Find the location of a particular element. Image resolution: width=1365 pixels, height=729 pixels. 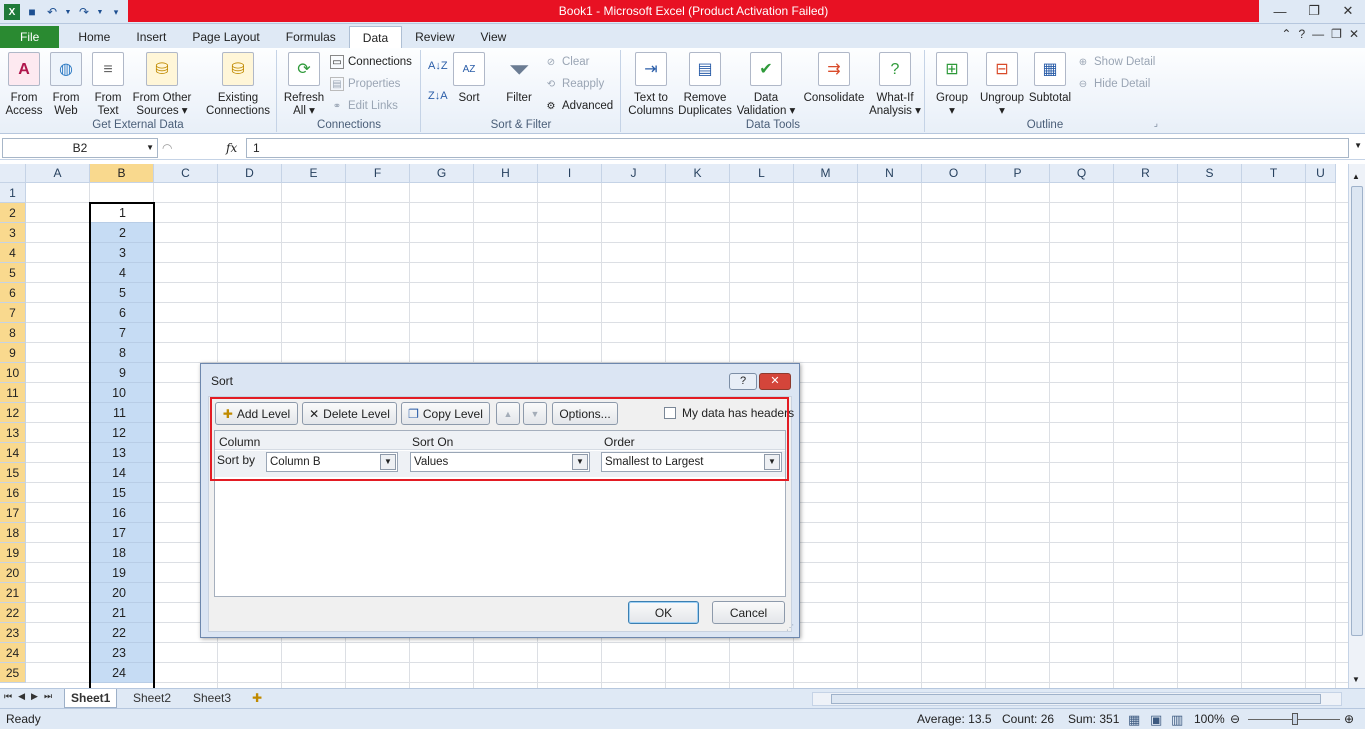

sort-button: AZ Sort is located at coordinates (469, 78).